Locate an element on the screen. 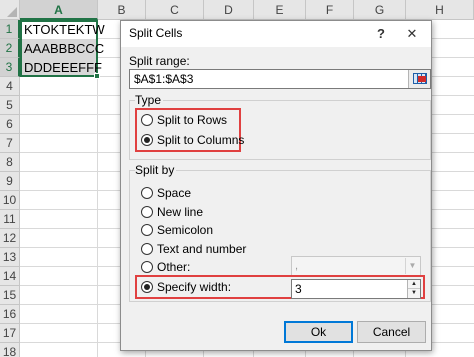 The height and width of the screenshot is (357, 474). row-header-9: 9 is located at coordinates (10, 181).